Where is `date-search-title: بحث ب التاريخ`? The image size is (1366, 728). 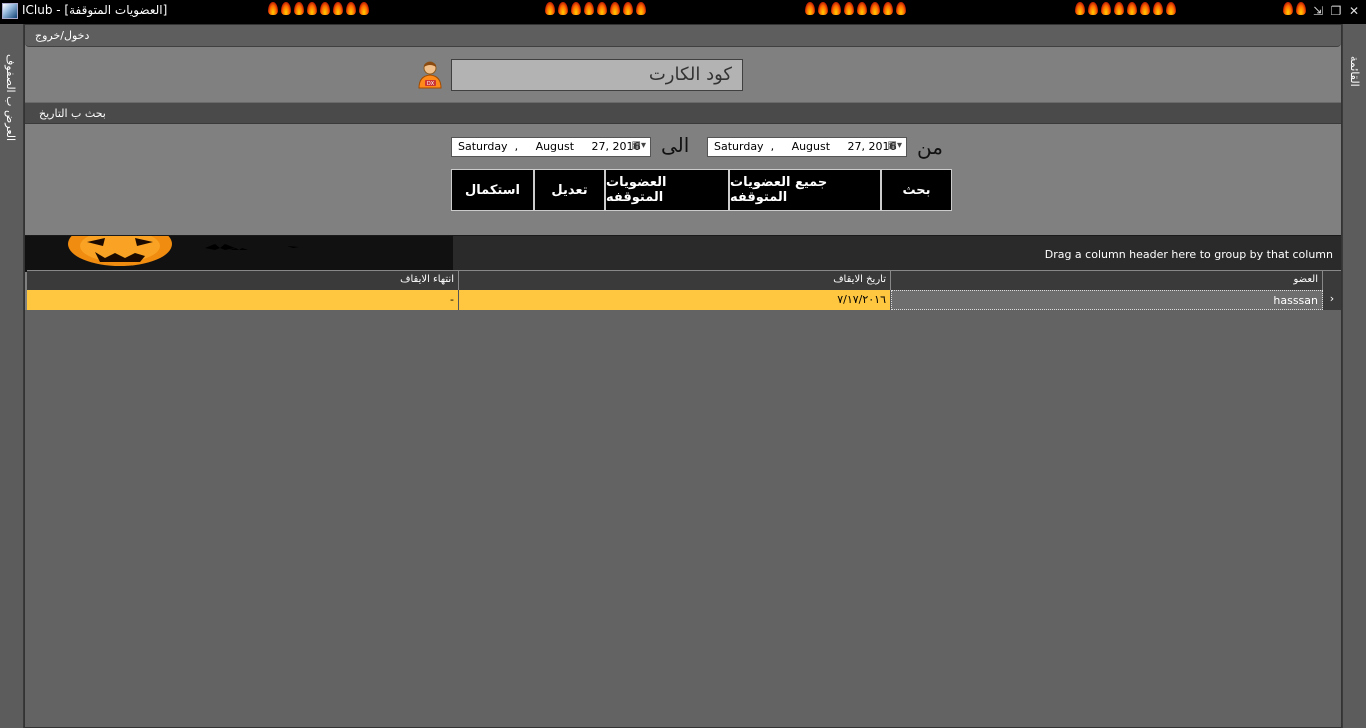 date-search-title: بحث ب التاريخ is located at coordinates (72, 113).